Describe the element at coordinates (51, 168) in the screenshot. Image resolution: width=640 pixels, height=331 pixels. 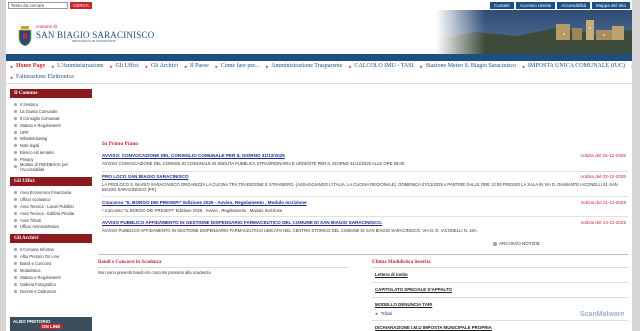
I see `sidebar-item: Modulo di FEEDBACK per l'Accessibilità` at that location.